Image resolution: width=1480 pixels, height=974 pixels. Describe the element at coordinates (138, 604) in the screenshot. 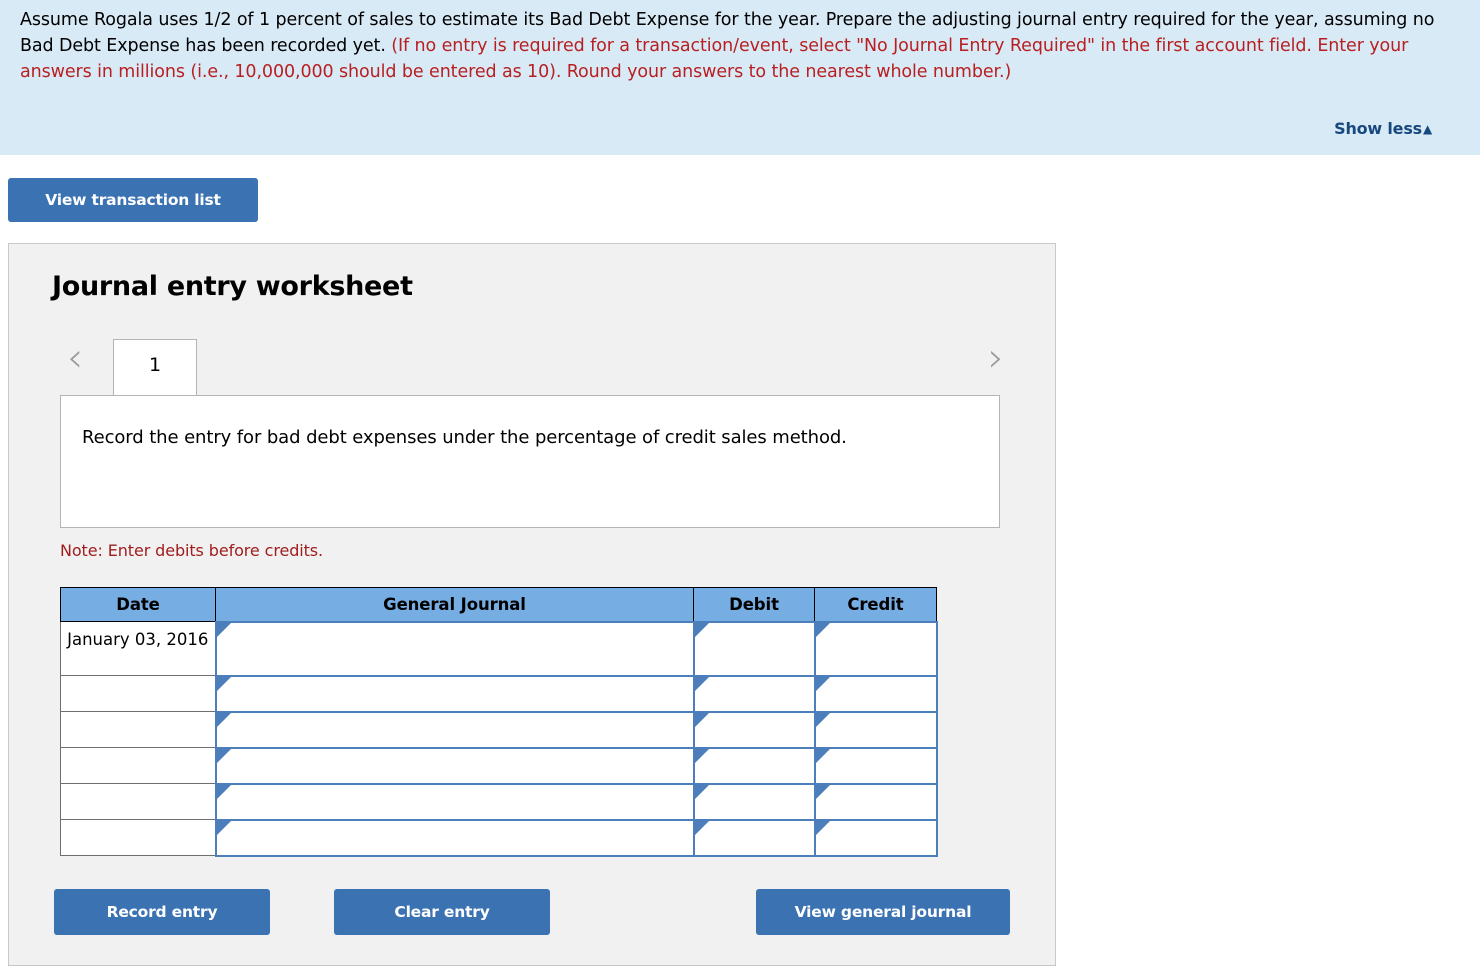

I see `column-header-date: Date` at that location.